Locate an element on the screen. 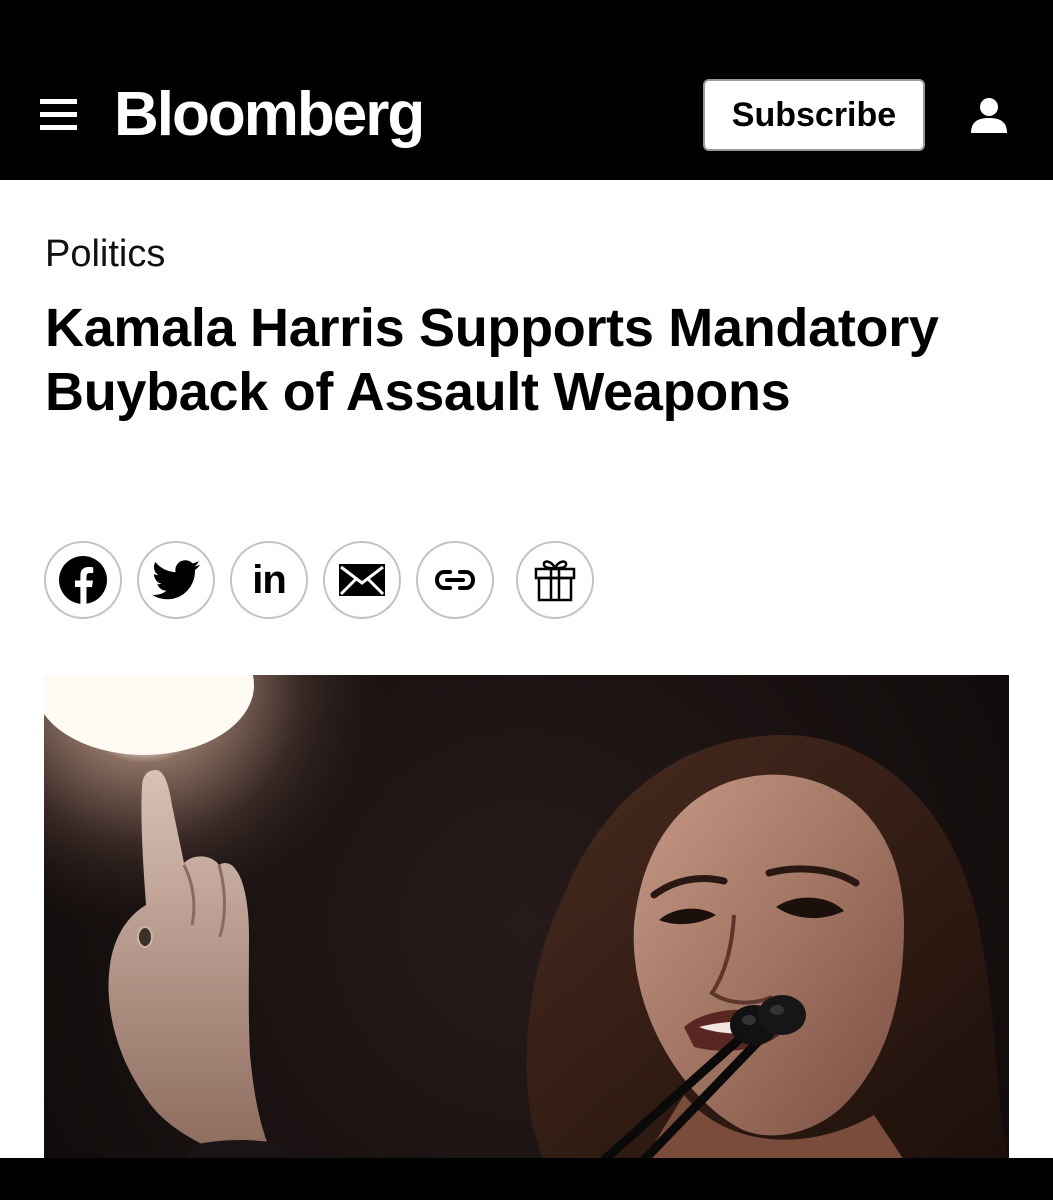  linkedin-icon: in is located at coordinates (269, 580).